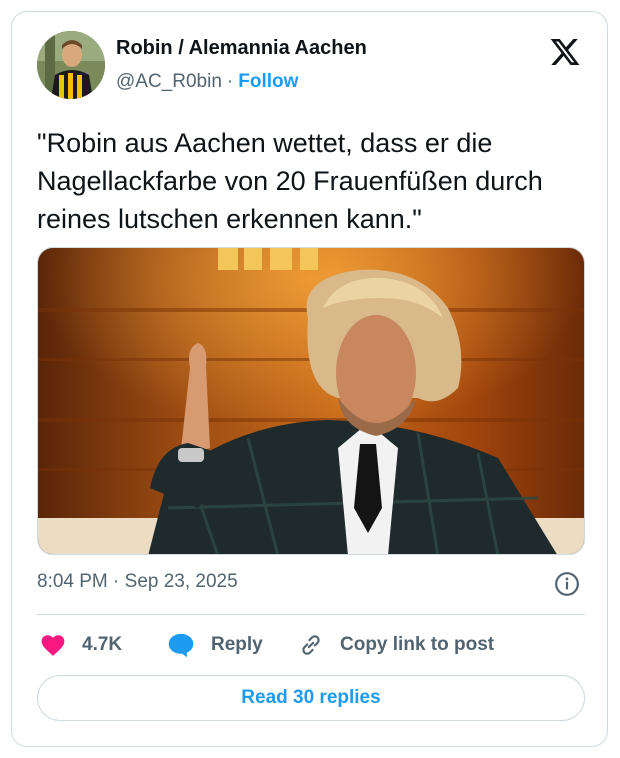 This screenshot has width=620, height=758. I want to click on read-replies-button: Read 30 replies, so click(311, 698).